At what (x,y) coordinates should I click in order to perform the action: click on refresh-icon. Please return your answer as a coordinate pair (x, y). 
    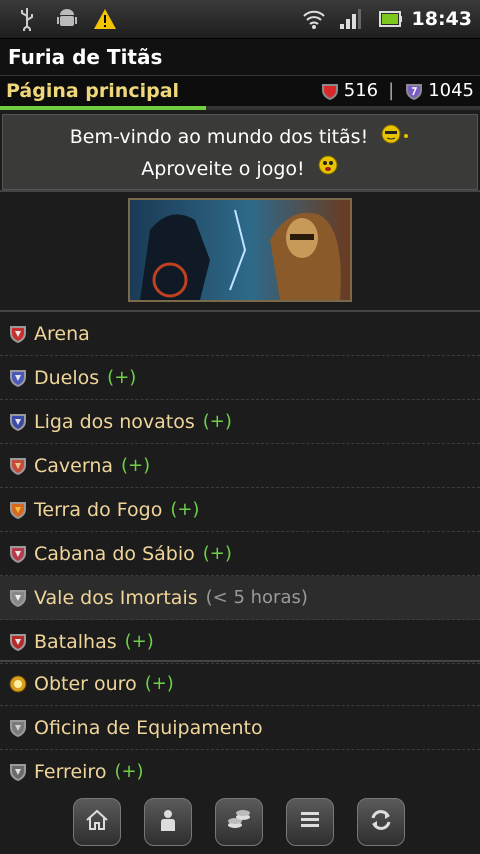
    Looking at the image, I should click on (381, 822).